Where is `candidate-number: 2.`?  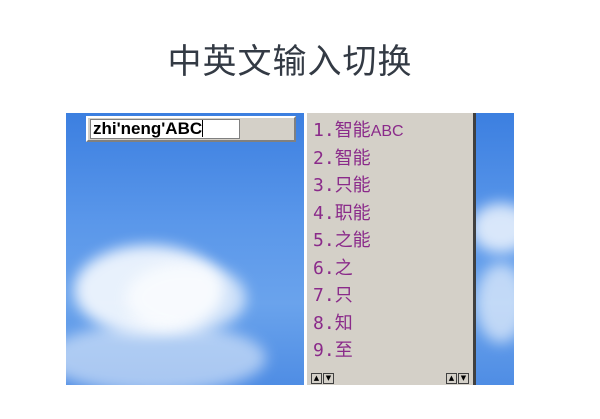 candidate-number: 2. is located at coordinates (324, 158).